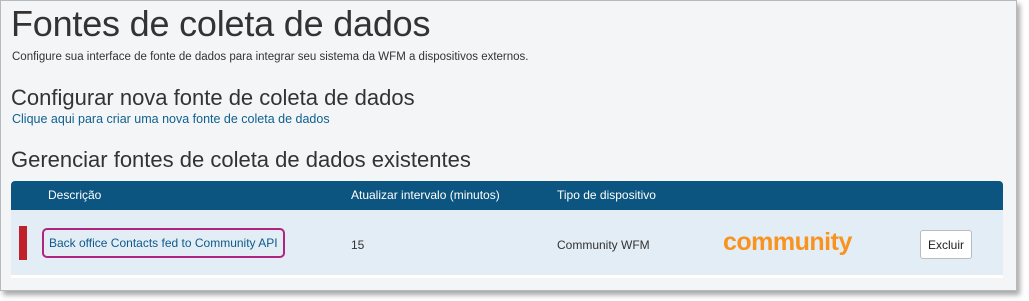 The width and height of the screenshot is (1029, 301). Describe the element at coordinates (425, 195) in the screenshot. I see `column-header-interval: Atualizar intervalo (minutos)` at that location.